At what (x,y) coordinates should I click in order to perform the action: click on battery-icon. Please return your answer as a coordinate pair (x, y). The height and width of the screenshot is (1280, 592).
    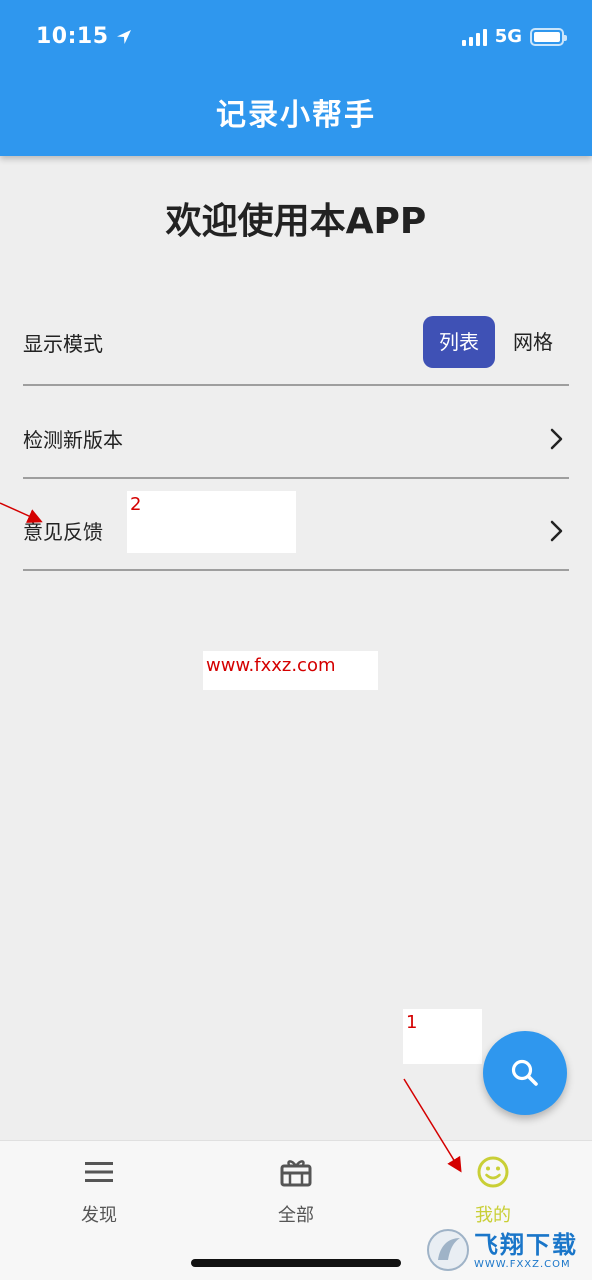
    Looking at the image, I should click on (548, 36).